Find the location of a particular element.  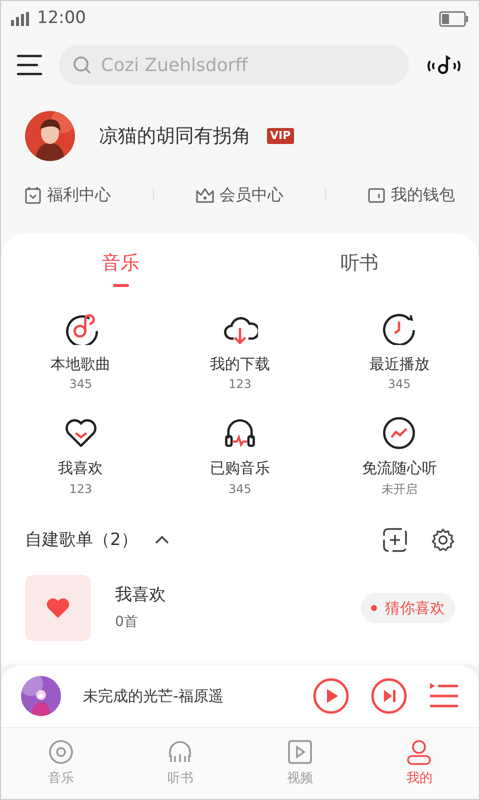

settings-button is located at coordinates (443, 540).